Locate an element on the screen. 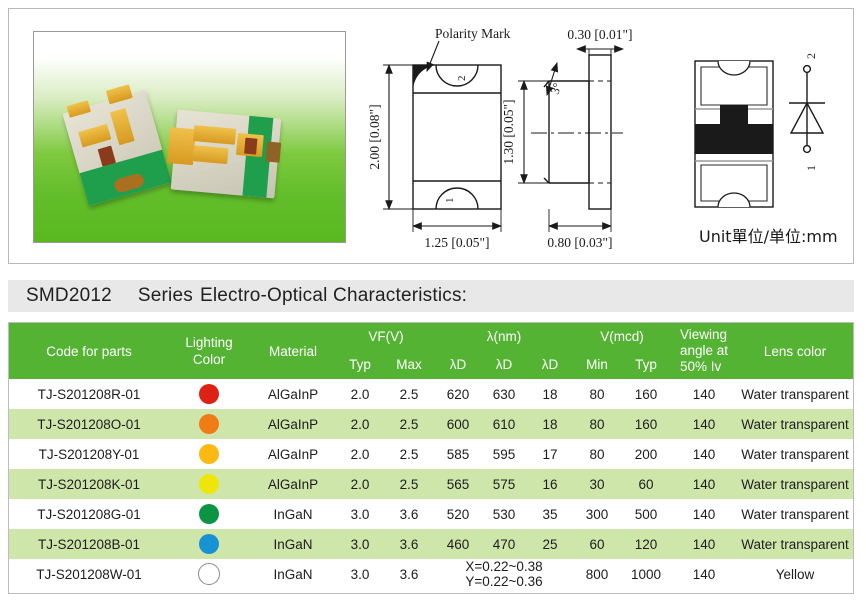 The image size is (866, 602). cell-lambda-2: 610 is located at coordinates (504, 424).